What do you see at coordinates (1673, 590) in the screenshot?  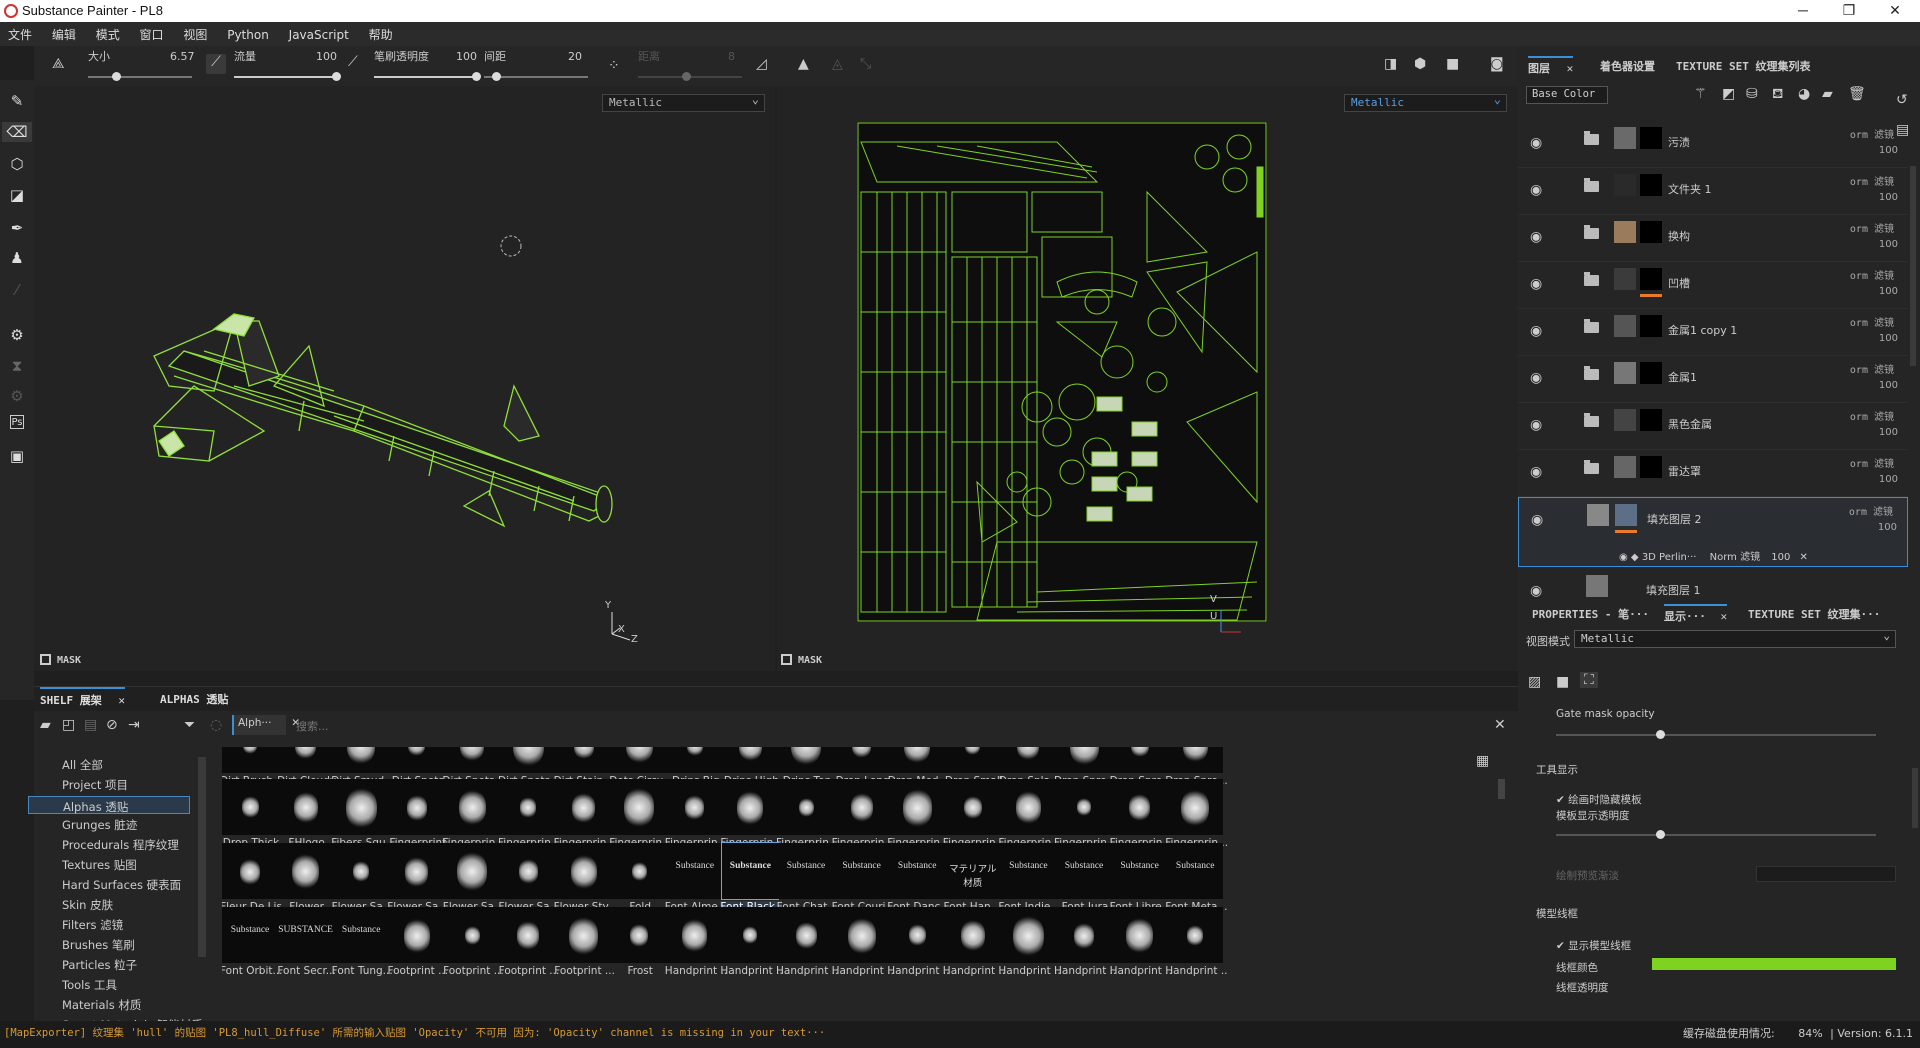 I see `layer-name: 填充图层 1` at bounding box center [1673, 590].